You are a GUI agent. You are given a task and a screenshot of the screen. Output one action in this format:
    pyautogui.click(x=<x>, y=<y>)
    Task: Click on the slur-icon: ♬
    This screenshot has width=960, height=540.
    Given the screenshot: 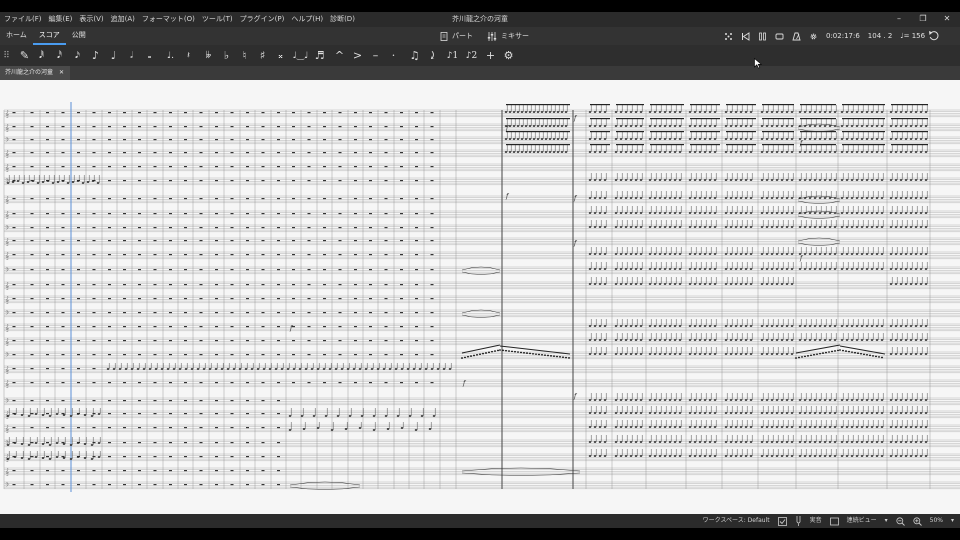 What is the action you would take?
    pyautogui.click(x=319, y=55)
    